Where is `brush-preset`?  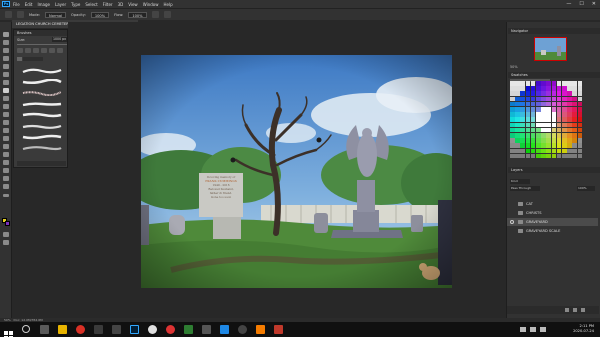 brush-preset is located at coordinates (52, 50).